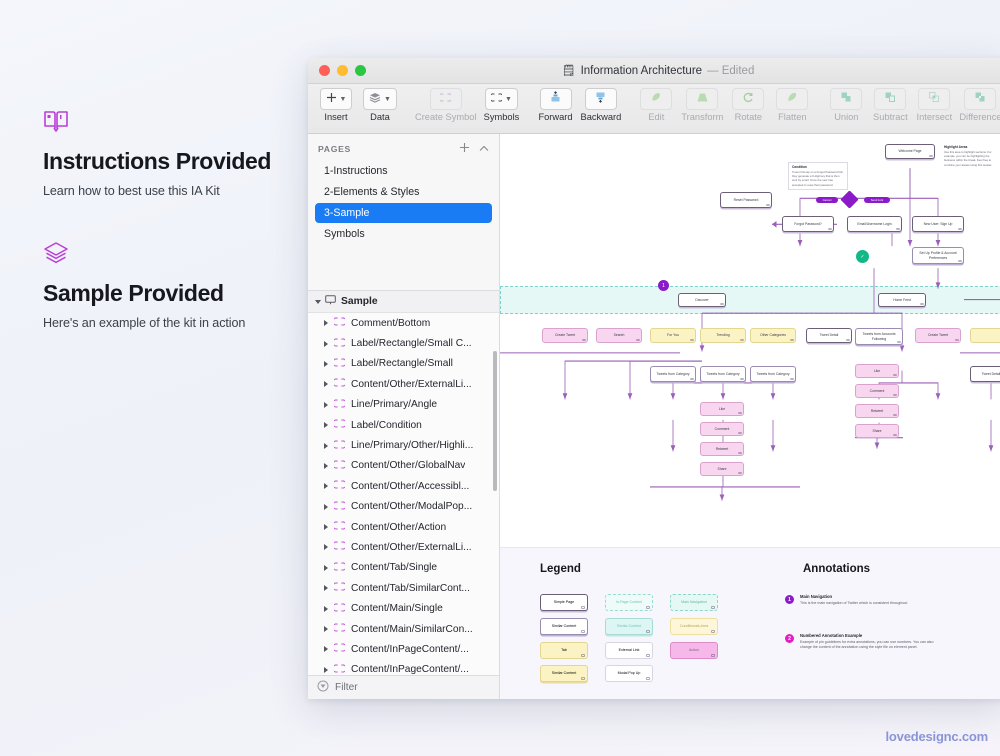 The height and width of the screenshot is (756, 1000). I want to click on legend-chip-tab: Tab, so click(564, 650).